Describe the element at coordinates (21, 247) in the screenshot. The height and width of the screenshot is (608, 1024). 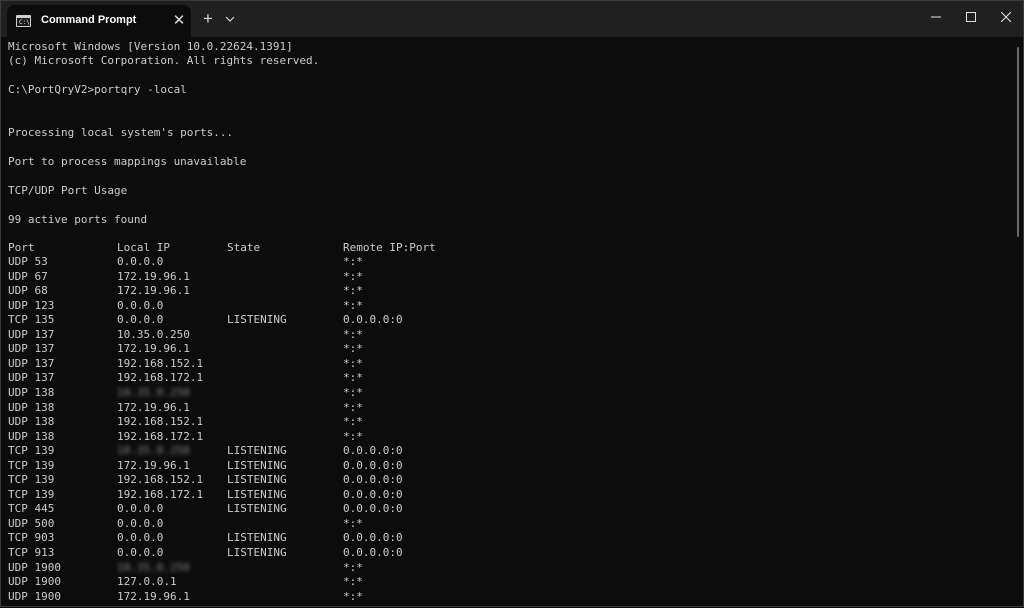
I see `column-header-port: Port` at that location.